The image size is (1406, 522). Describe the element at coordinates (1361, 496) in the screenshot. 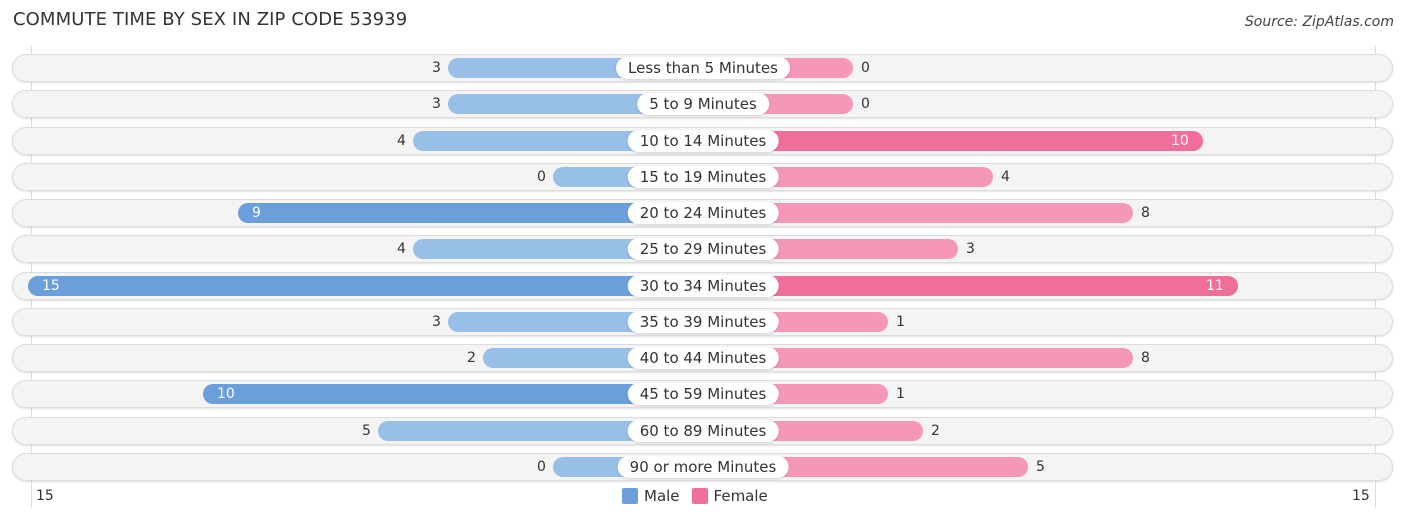

I see `axis-right-label: 15` at that location.